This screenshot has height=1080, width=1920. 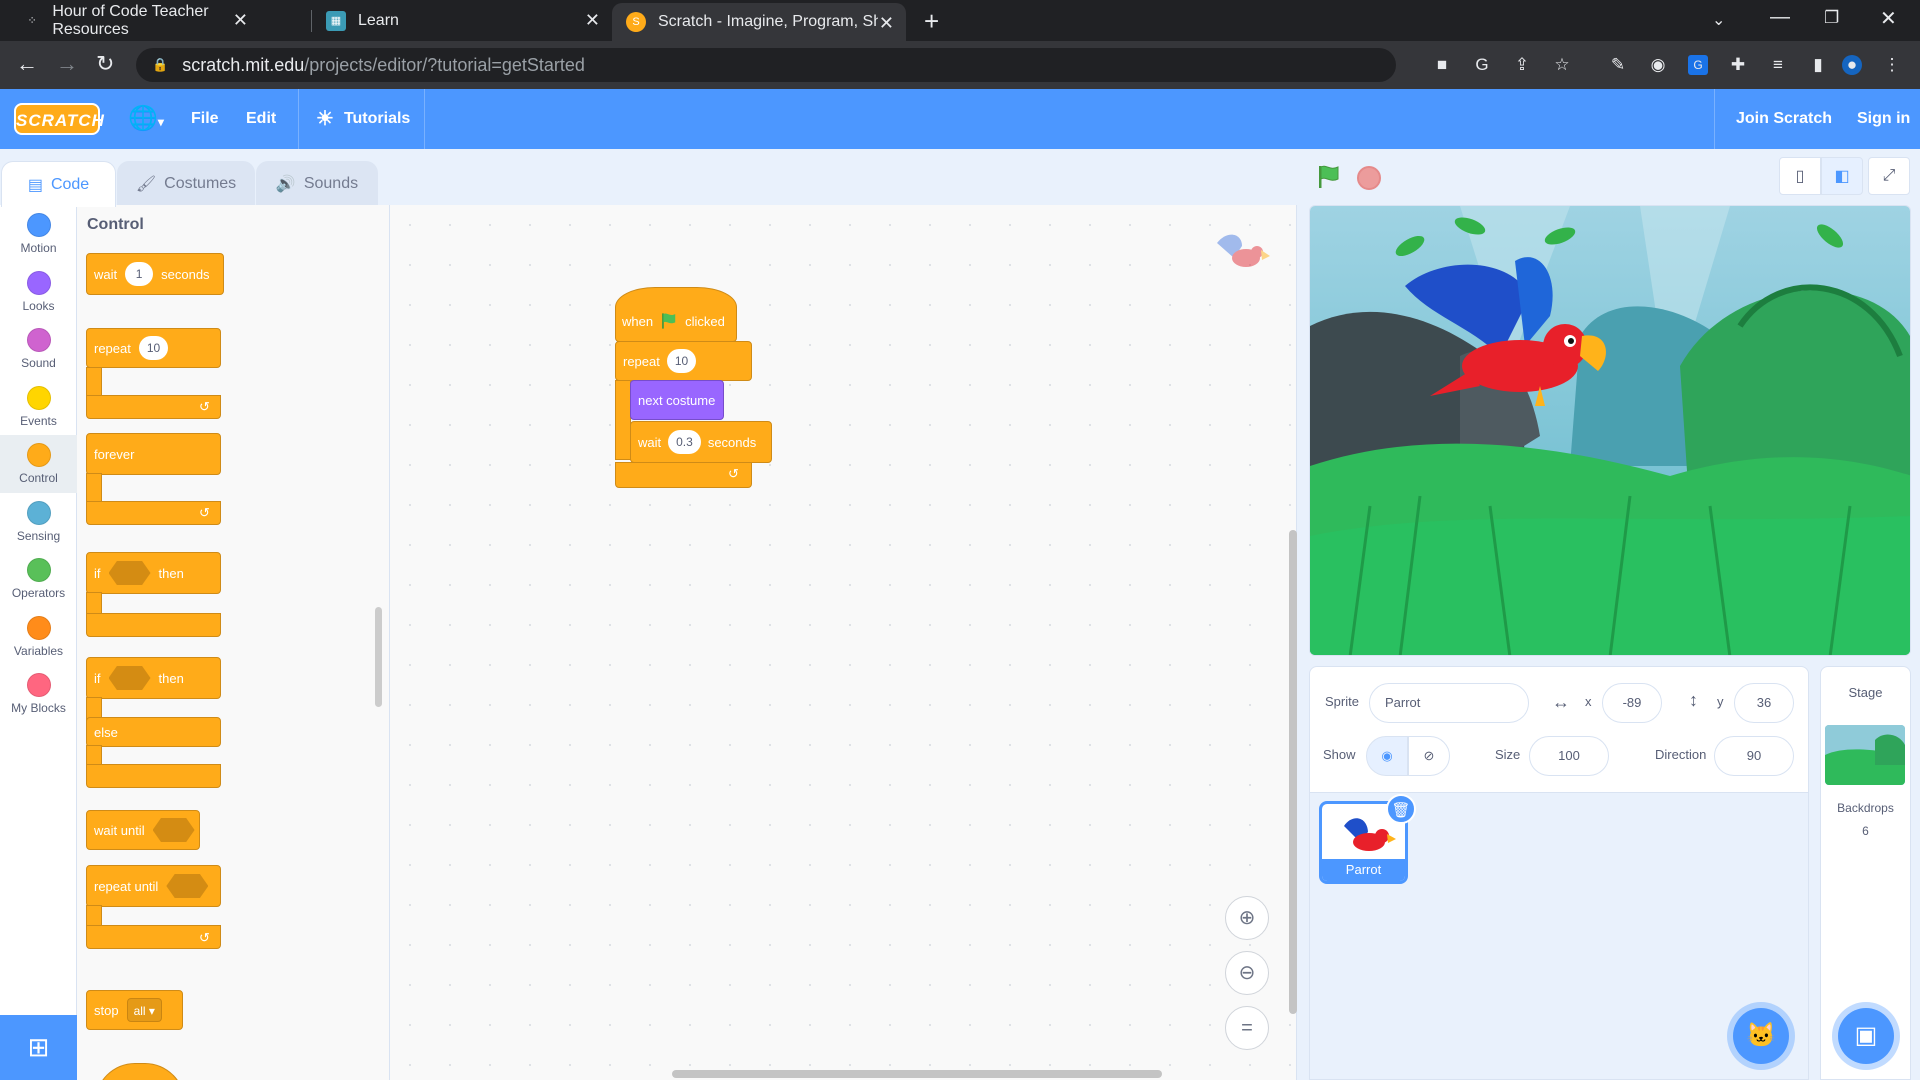 I want to click on browser-tab: ▦ Learn ✕, so click(x=462, y=20).